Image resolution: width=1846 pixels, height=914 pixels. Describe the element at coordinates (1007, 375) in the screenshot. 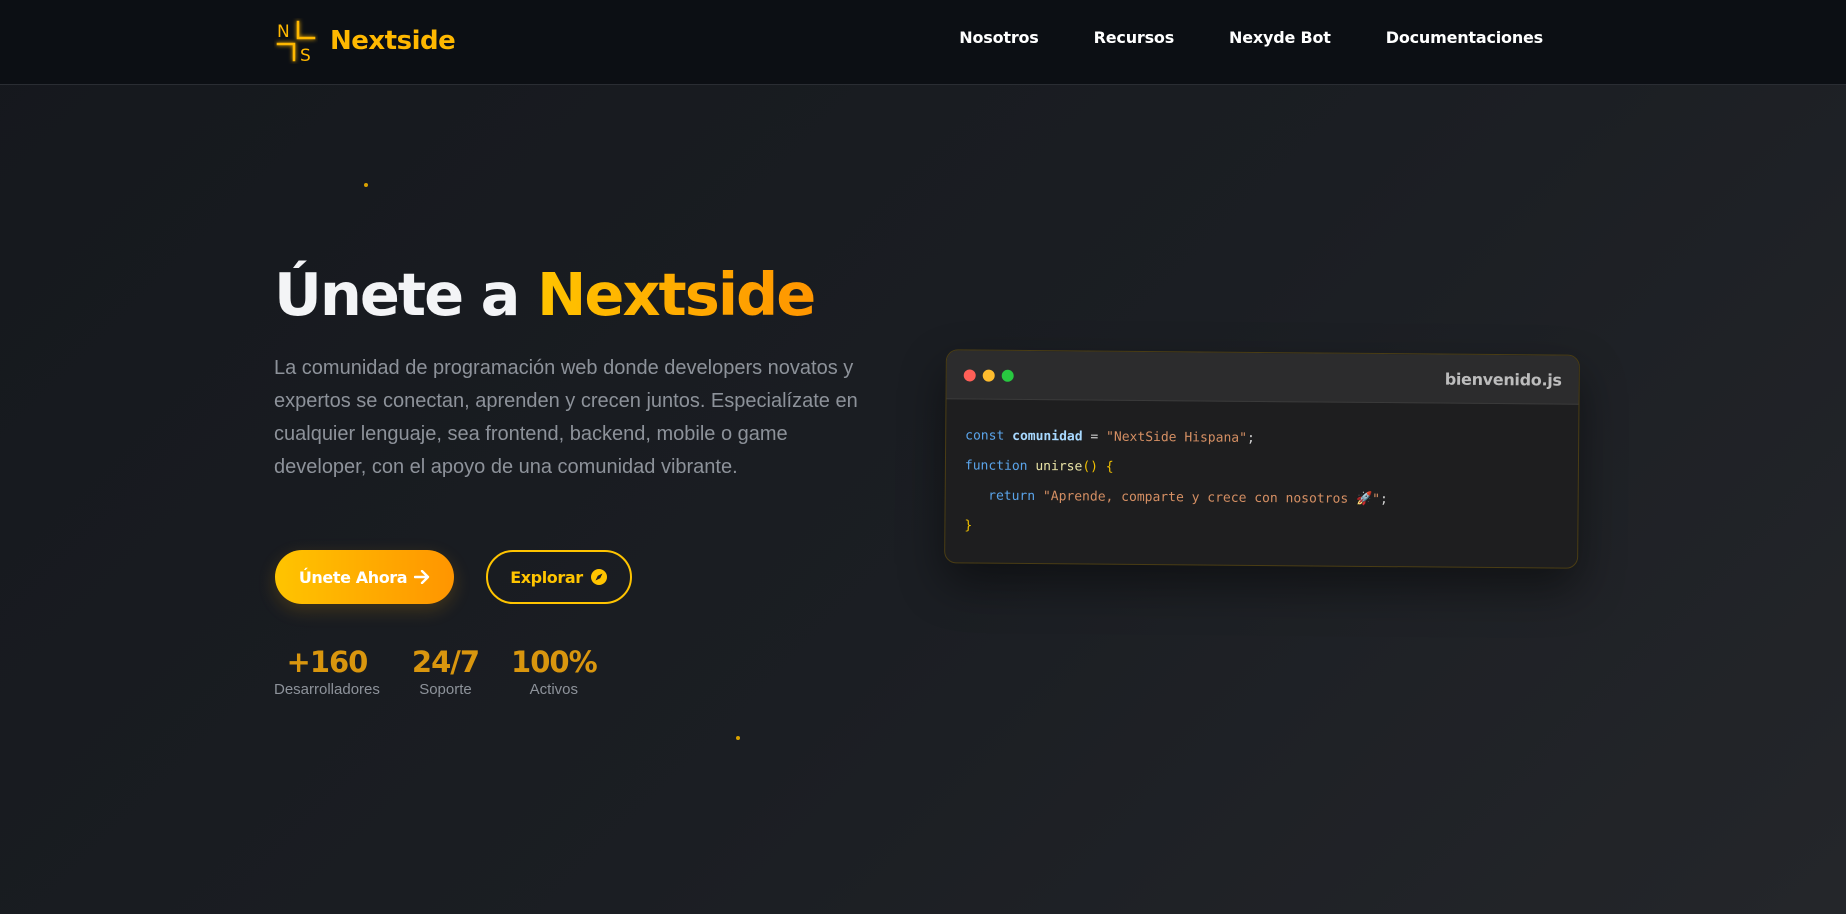

I see `maximize-dot-icon` at that location.